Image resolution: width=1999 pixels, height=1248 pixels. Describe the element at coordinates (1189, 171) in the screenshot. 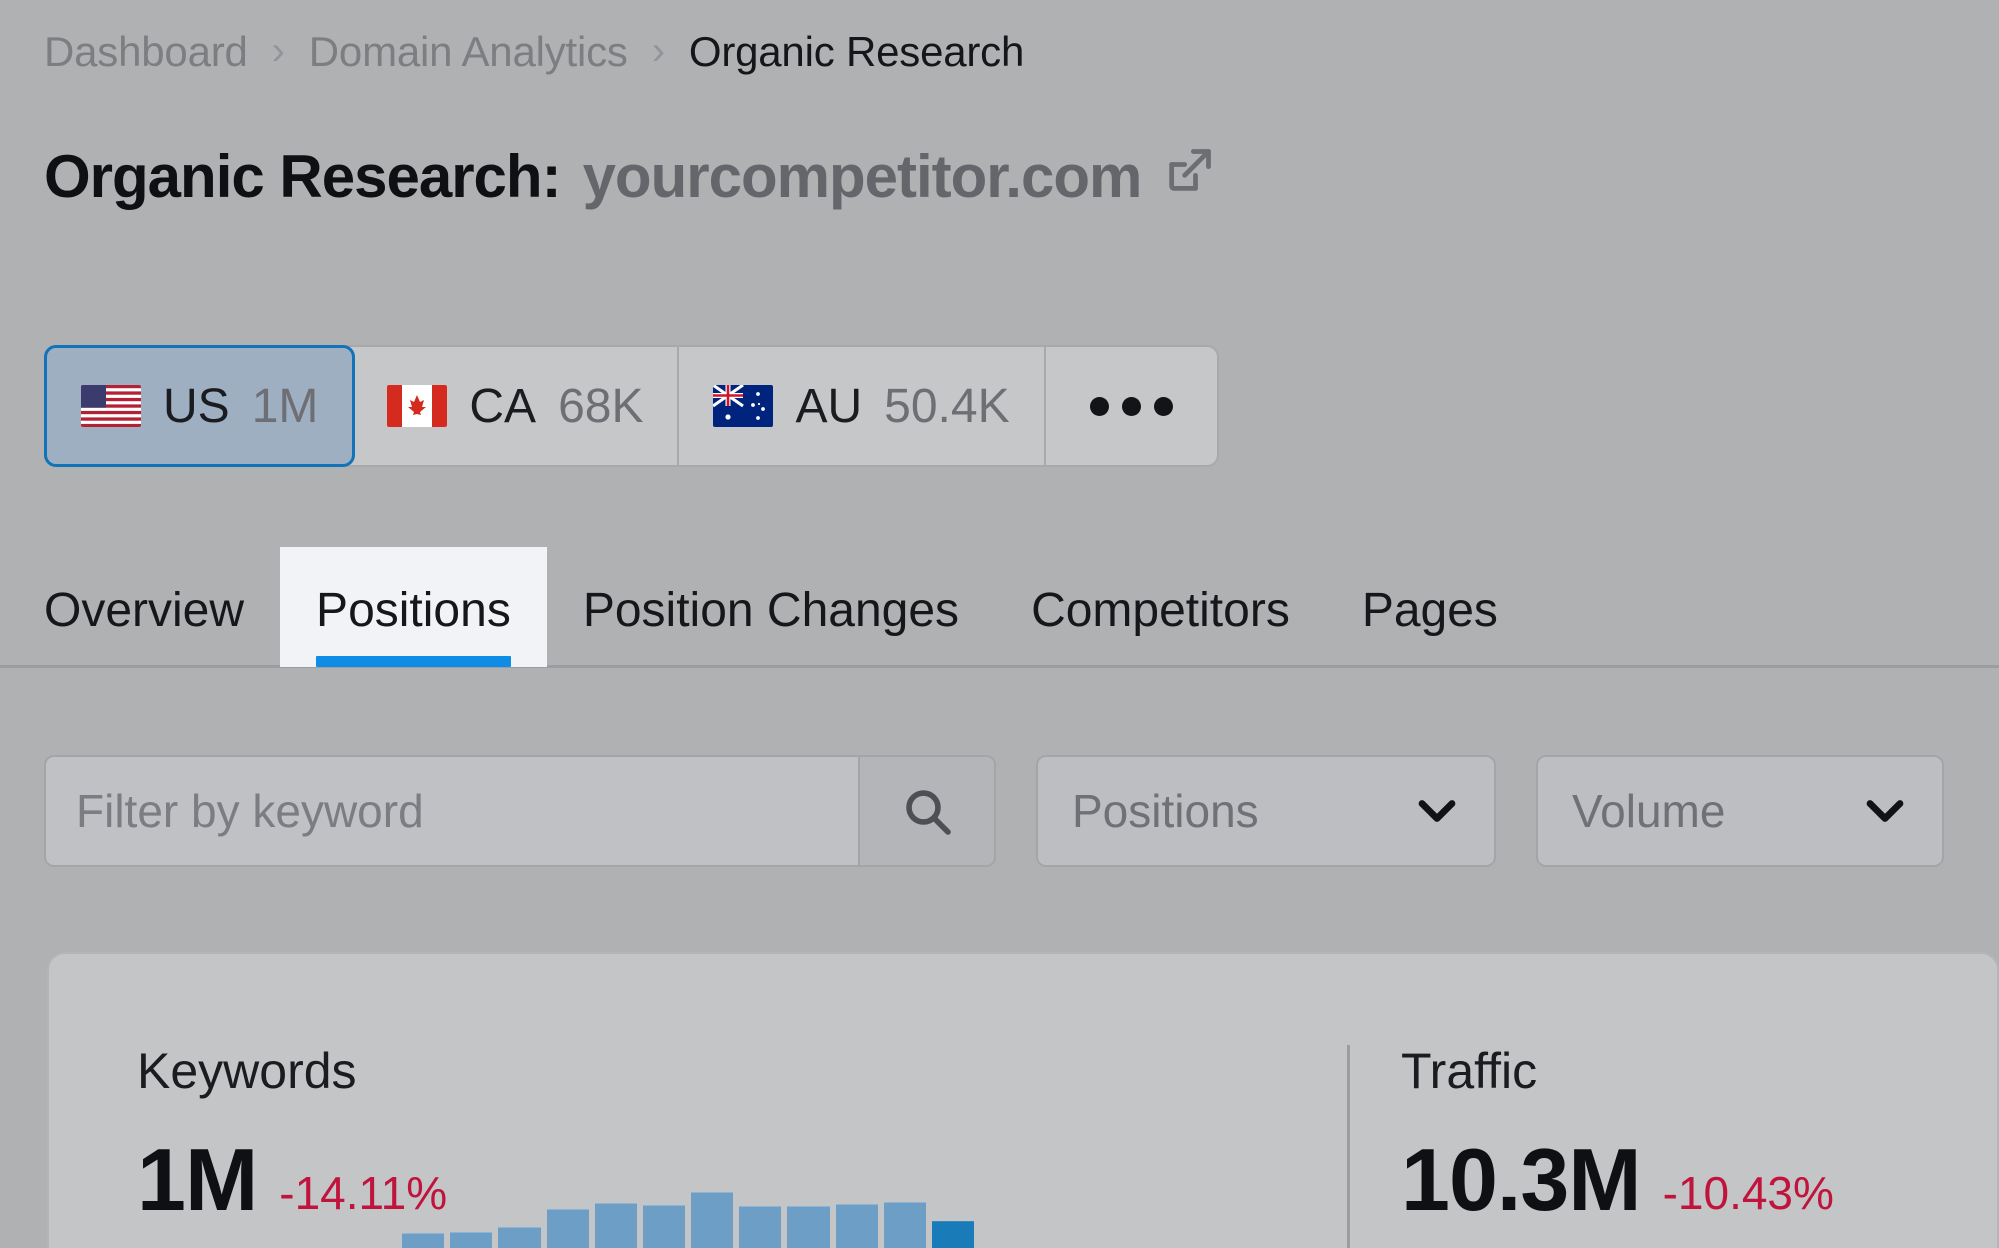

I see `external-link-icon` at that location.